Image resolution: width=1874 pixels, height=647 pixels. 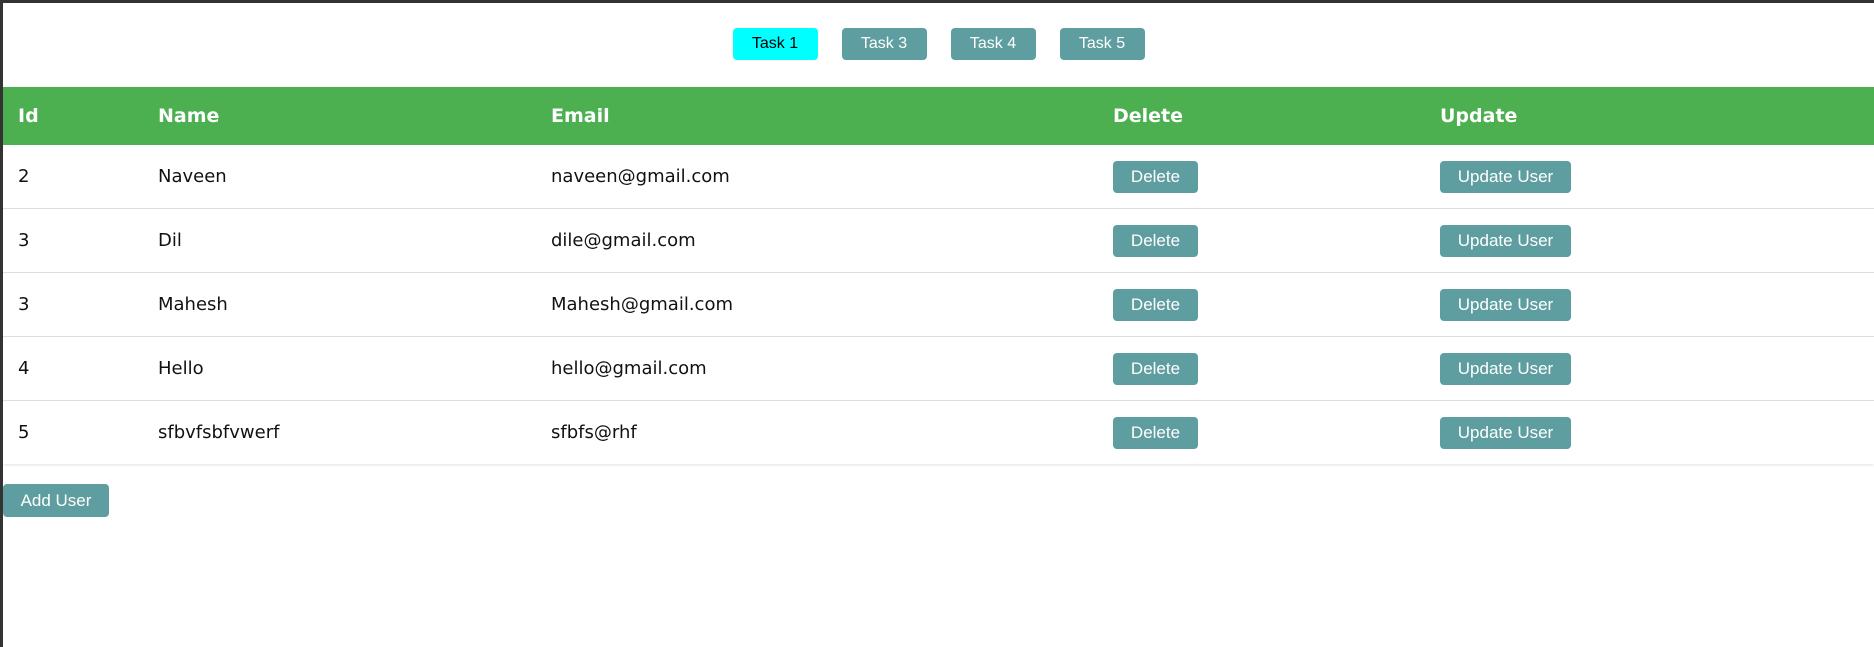 What do you see at coordinates (832, 240) in the screenshot?
I see `cell-email: dile@gmail.com` at bounding box center [832, 240].